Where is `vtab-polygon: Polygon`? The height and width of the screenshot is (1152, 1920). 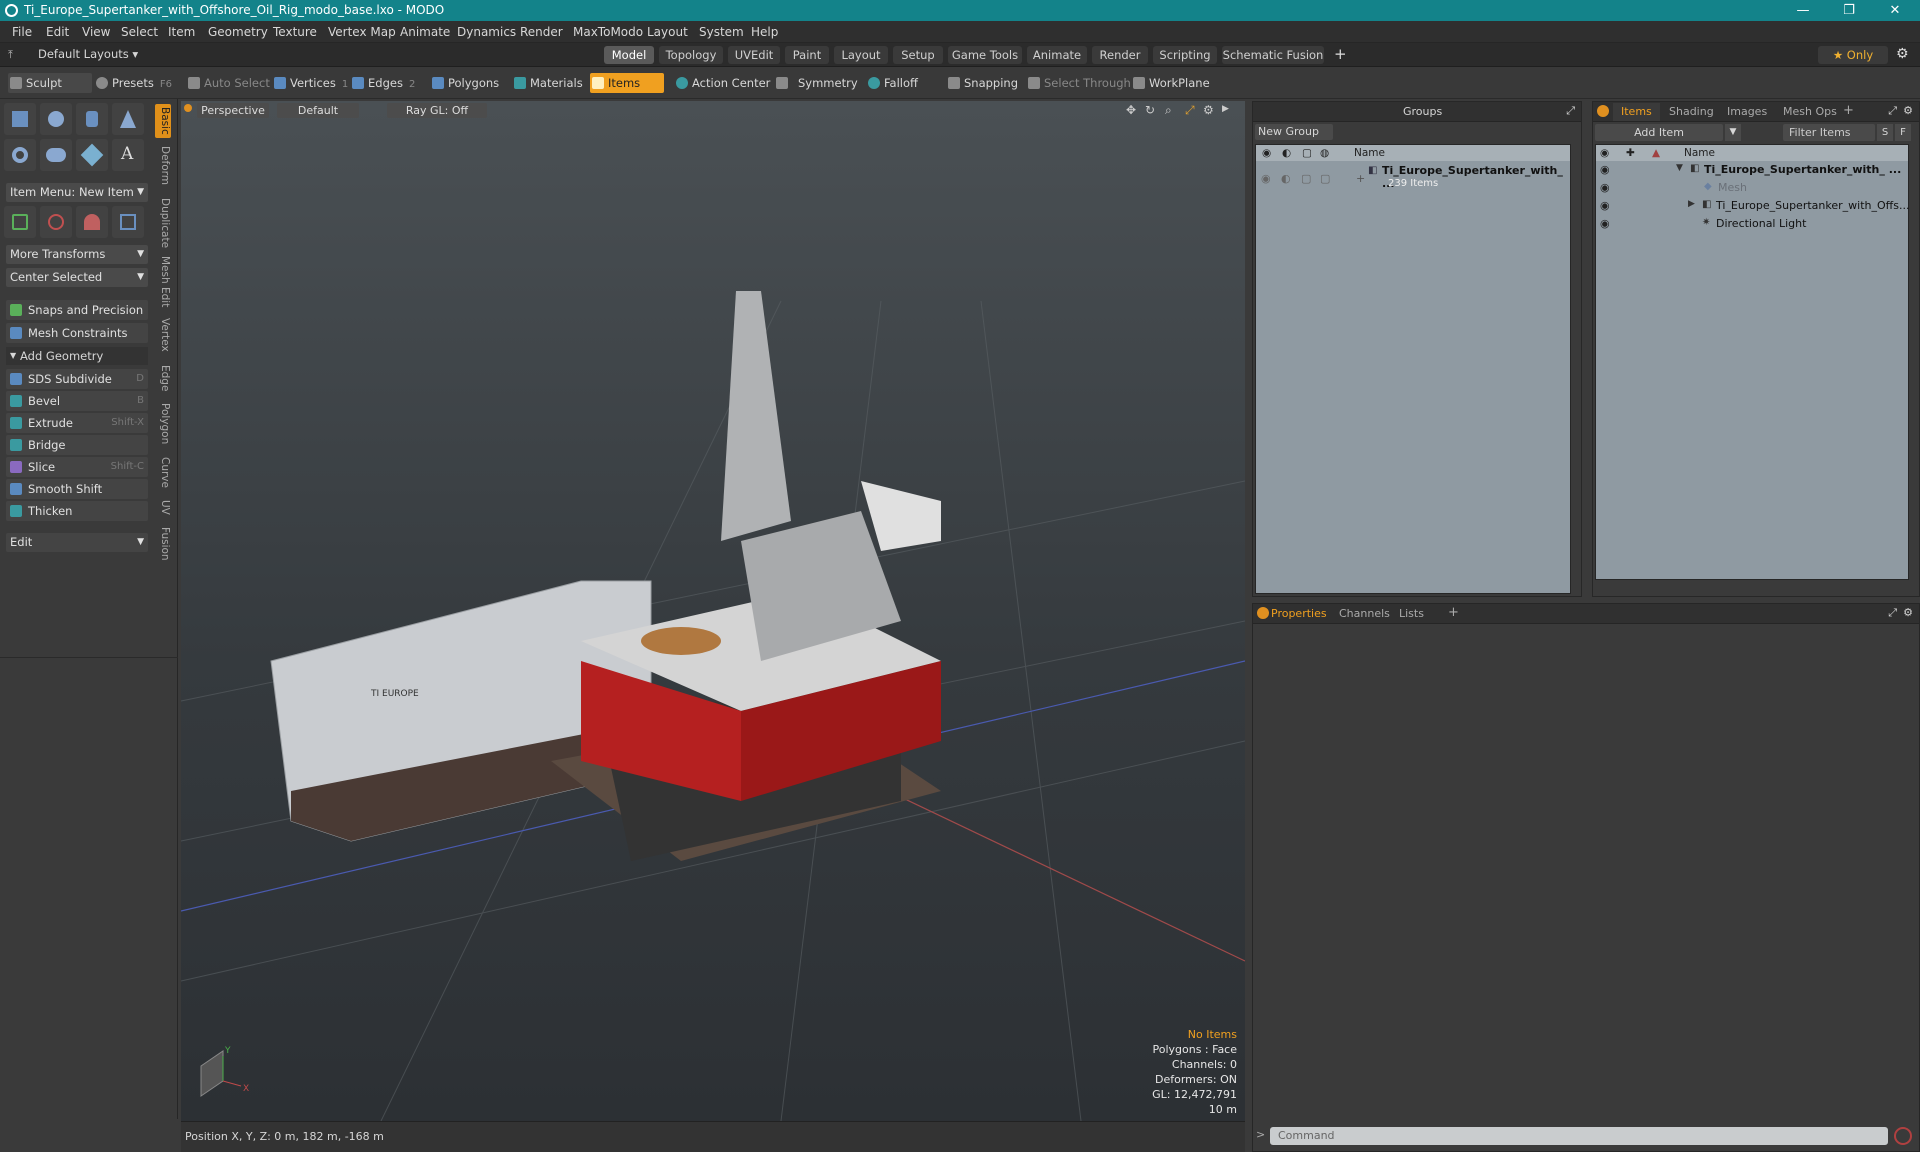
vtab-polygon: Polygon is located at coordinates (163, 424).